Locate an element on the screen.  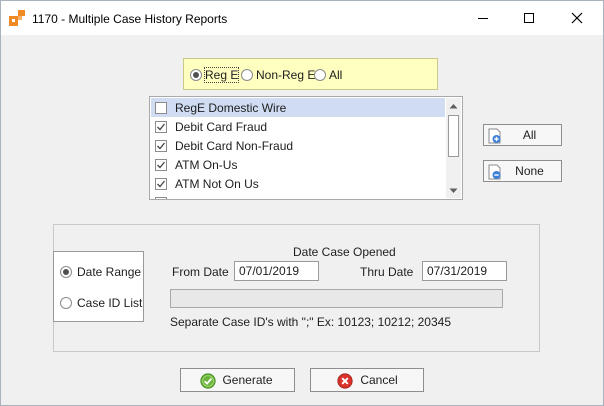
date-section-title: Date Case Opened is located at coordinates (344, 252).